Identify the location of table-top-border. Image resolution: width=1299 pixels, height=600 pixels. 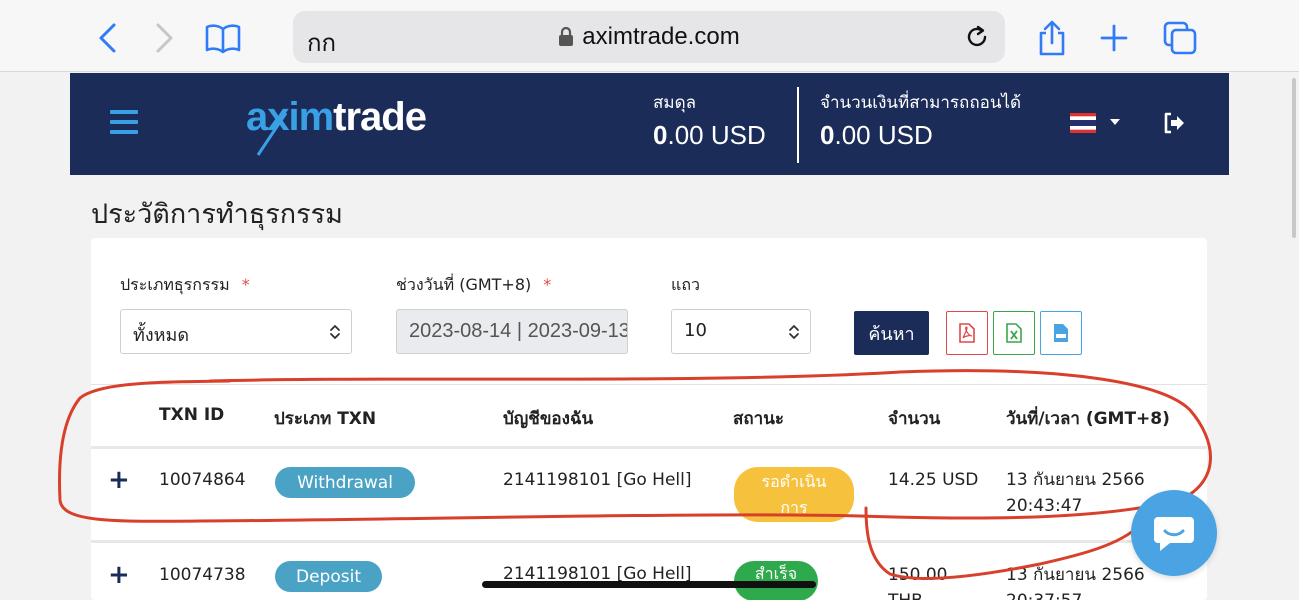
(649, 384).